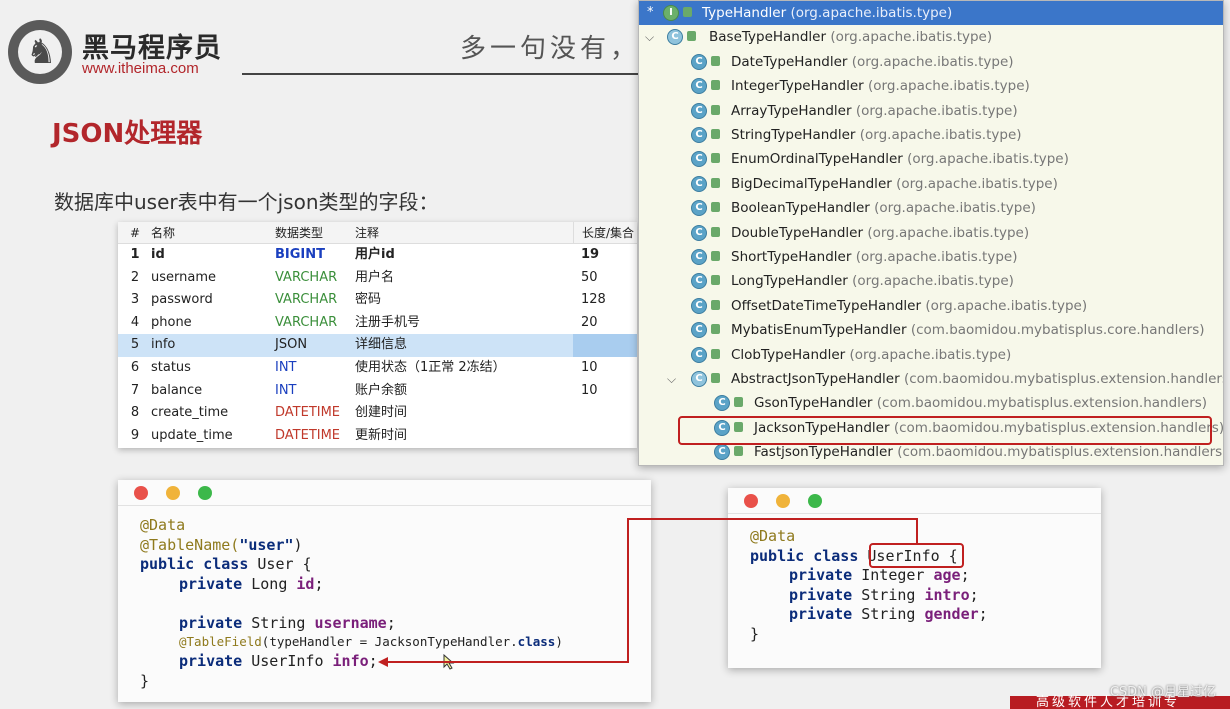 The width and height of the screenshot is (1230, 709). What do you see at coordinates (377, 413) in the screenshot?
I see `table-row: 8 create_time DATETIME 创建时间` at bounding box center [377, 413].